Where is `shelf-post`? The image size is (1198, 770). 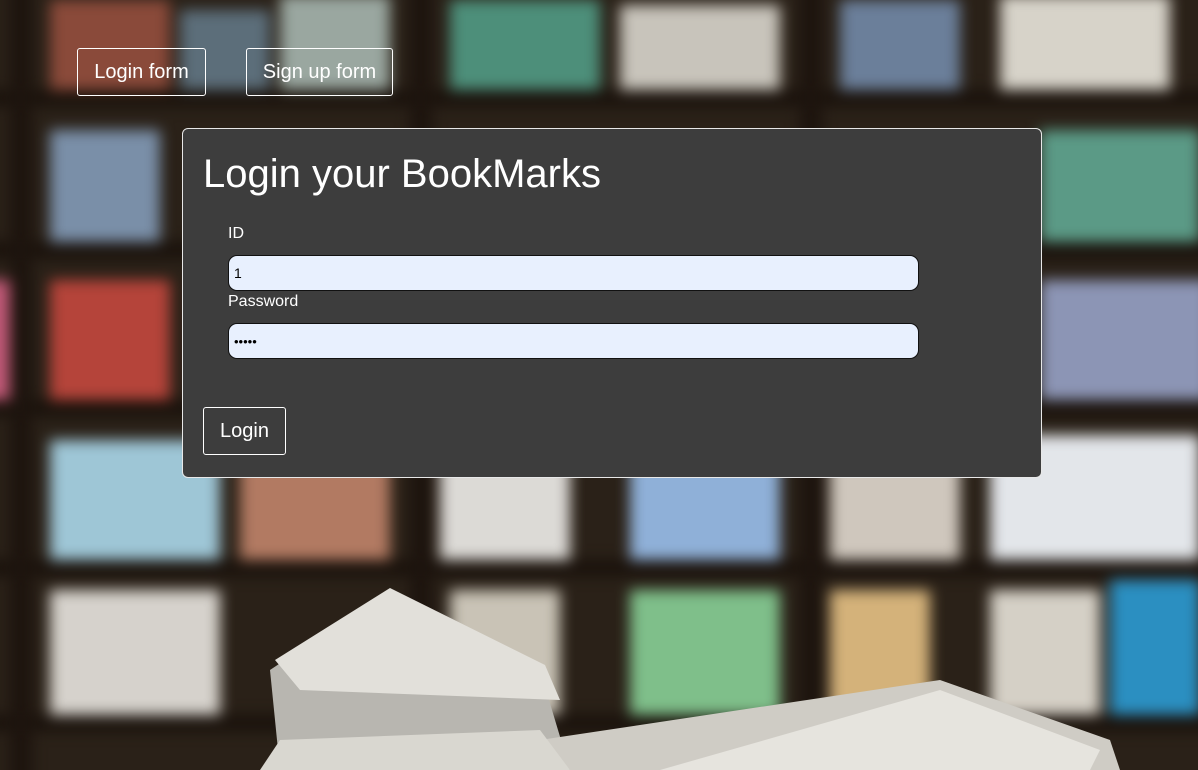 shelf-post is located at coordinates (21, 385).